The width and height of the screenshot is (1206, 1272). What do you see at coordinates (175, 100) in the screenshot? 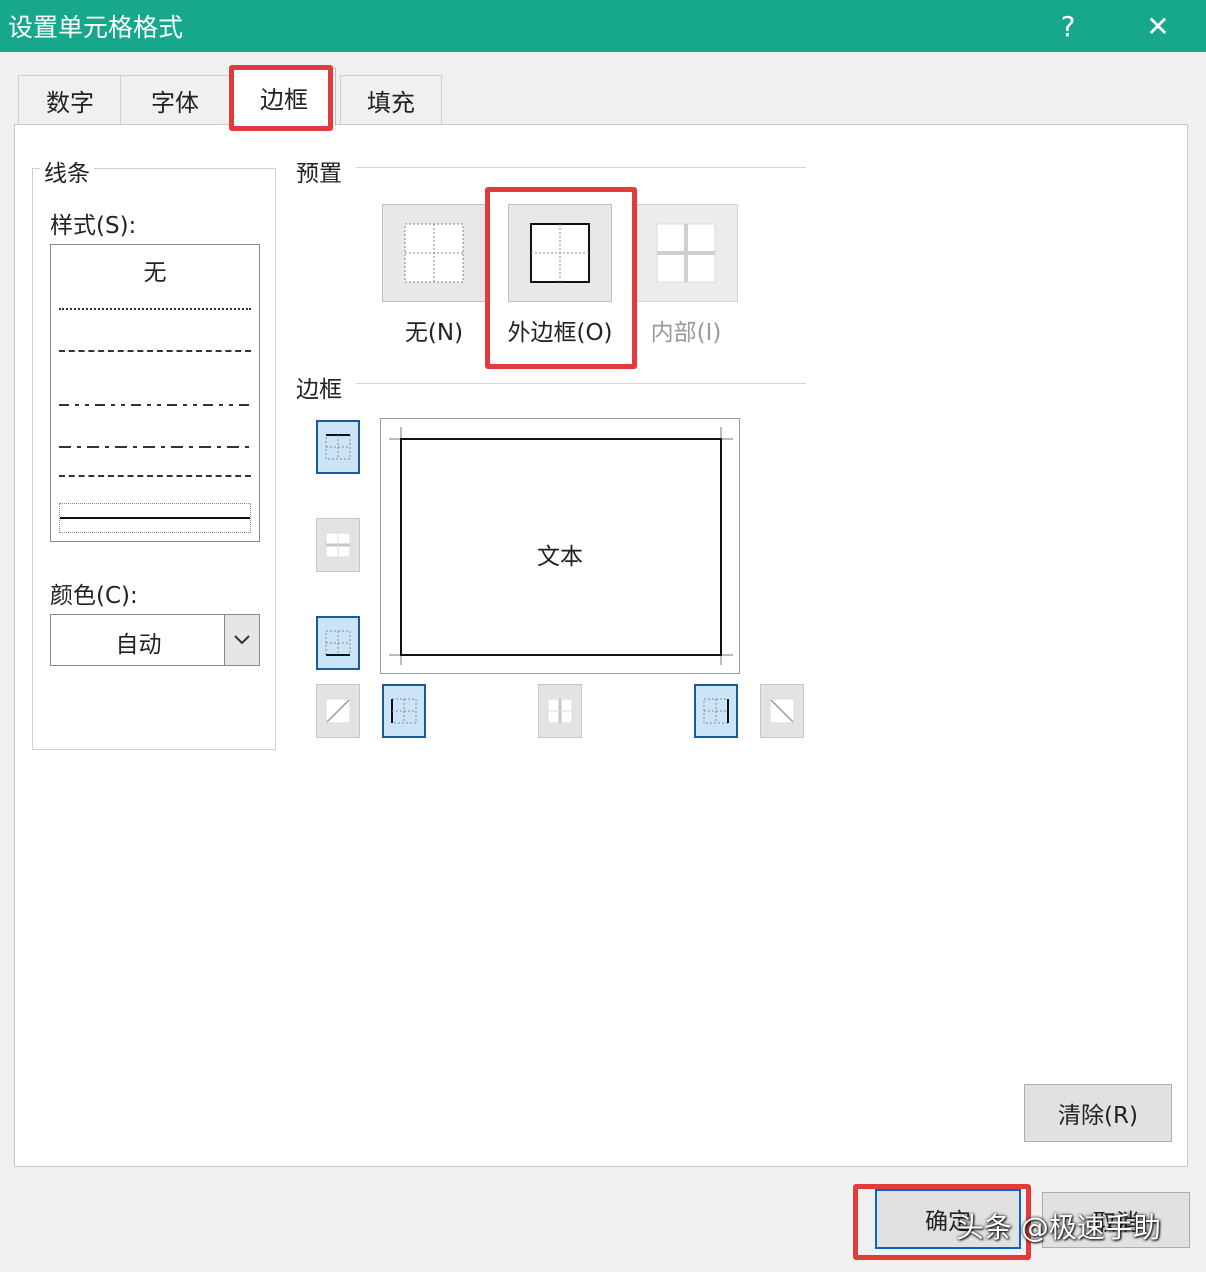
I see `tab-font: 字体` at bounding box center [175, 100].